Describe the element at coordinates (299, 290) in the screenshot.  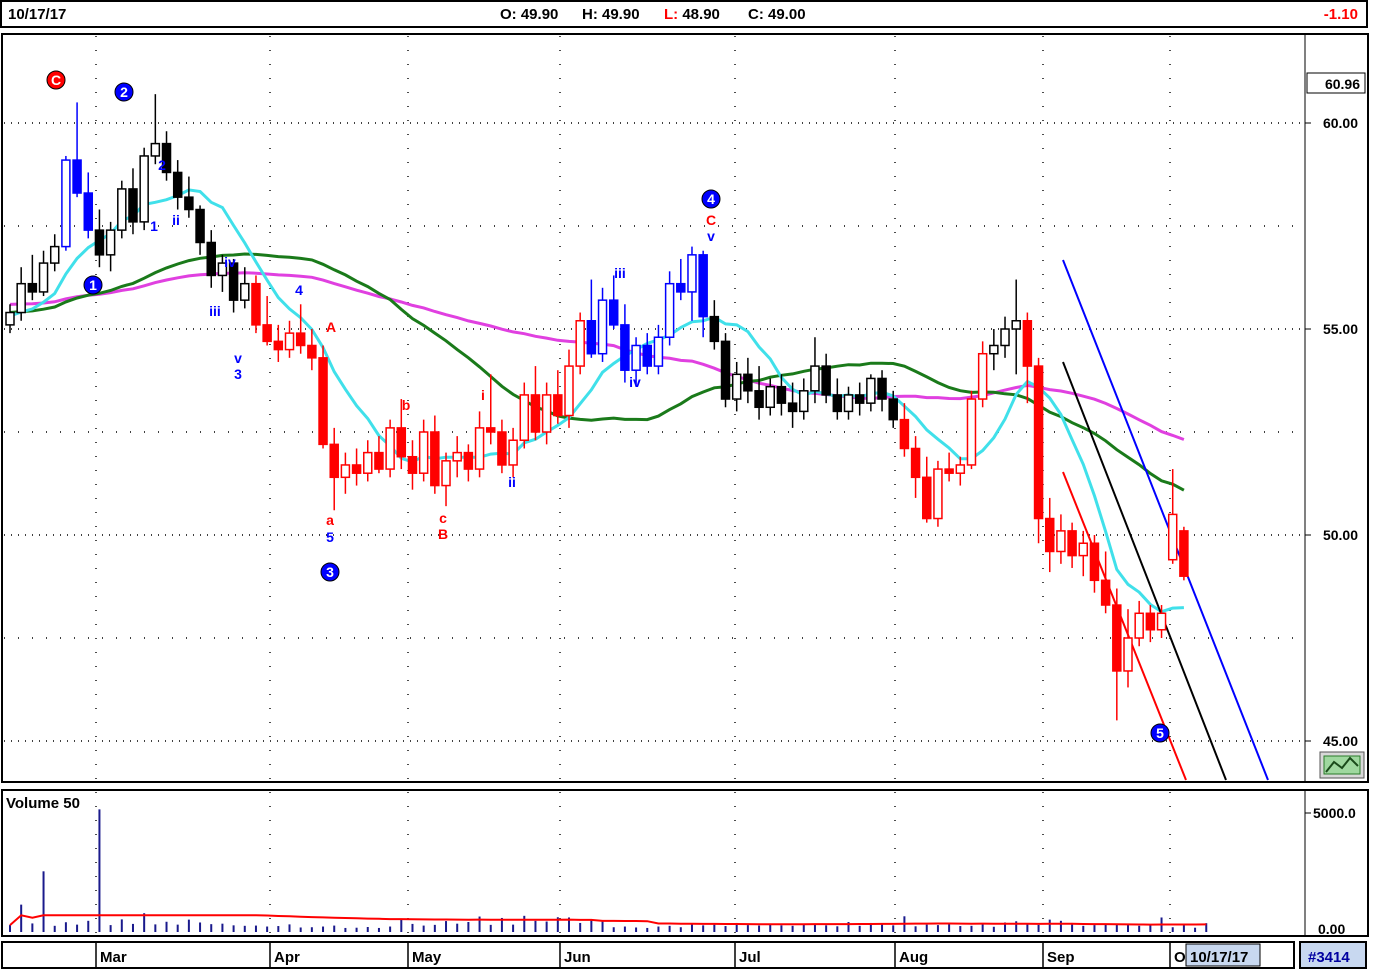
I see `wave-label: 4` at that location.